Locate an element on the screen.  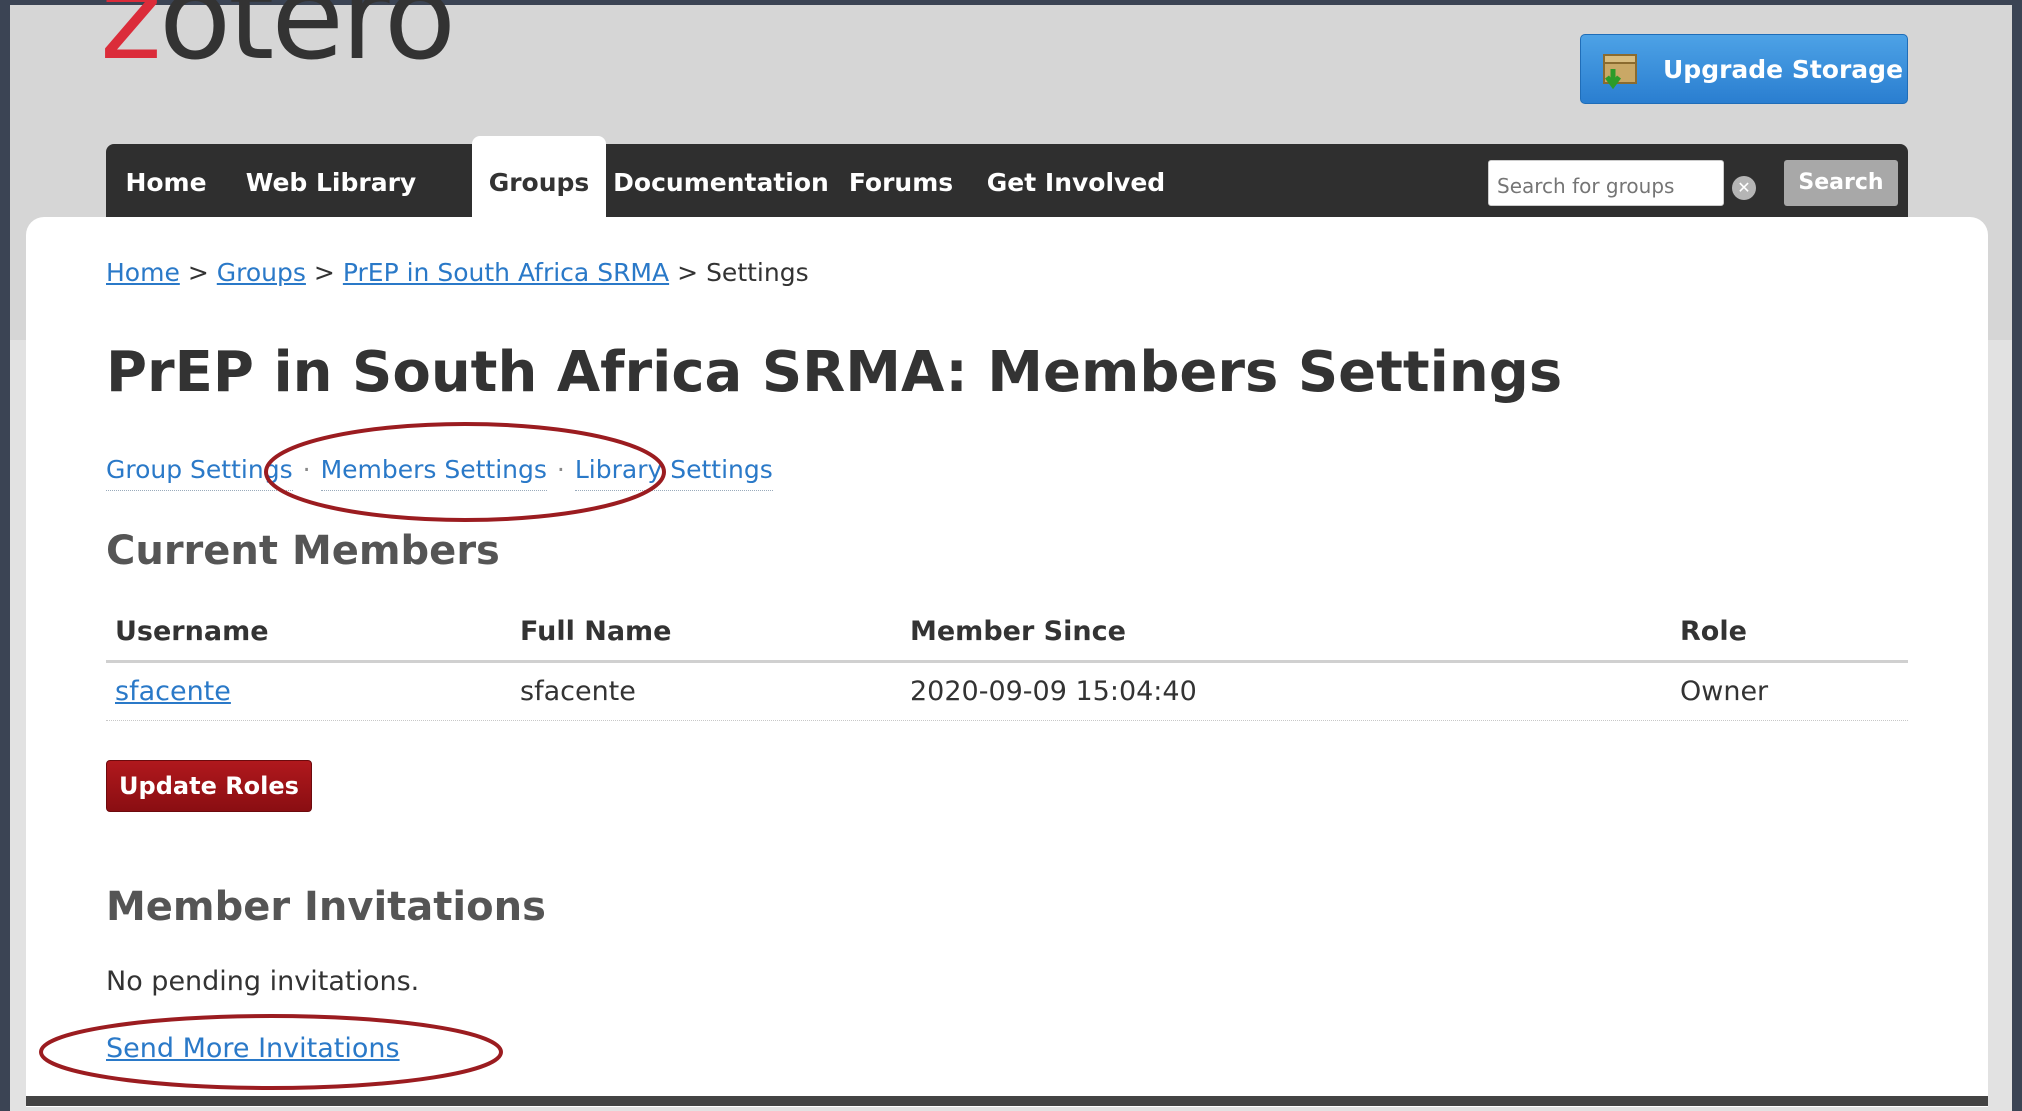
table-row-username: sfacente is located at coordinates (173, 691).